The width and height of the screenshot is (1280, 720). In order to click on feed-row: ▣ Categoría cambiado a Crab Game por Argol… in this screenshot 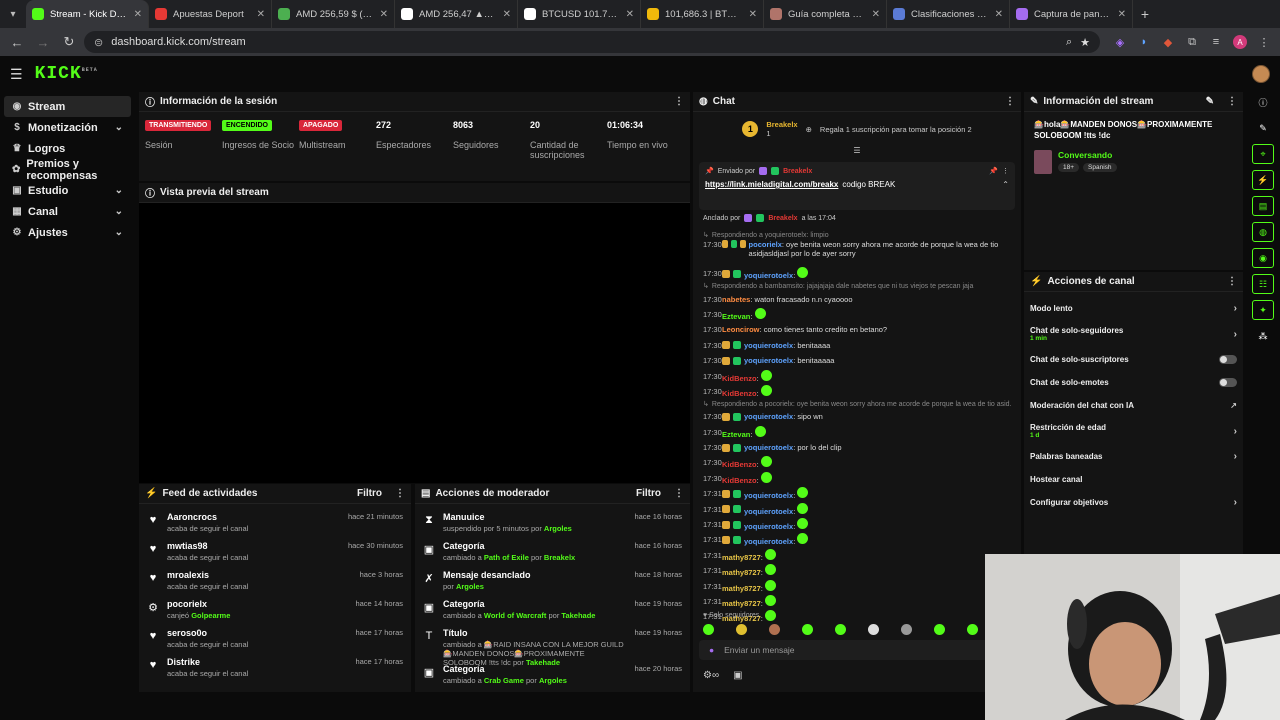, I will do `click(552, 674)`.